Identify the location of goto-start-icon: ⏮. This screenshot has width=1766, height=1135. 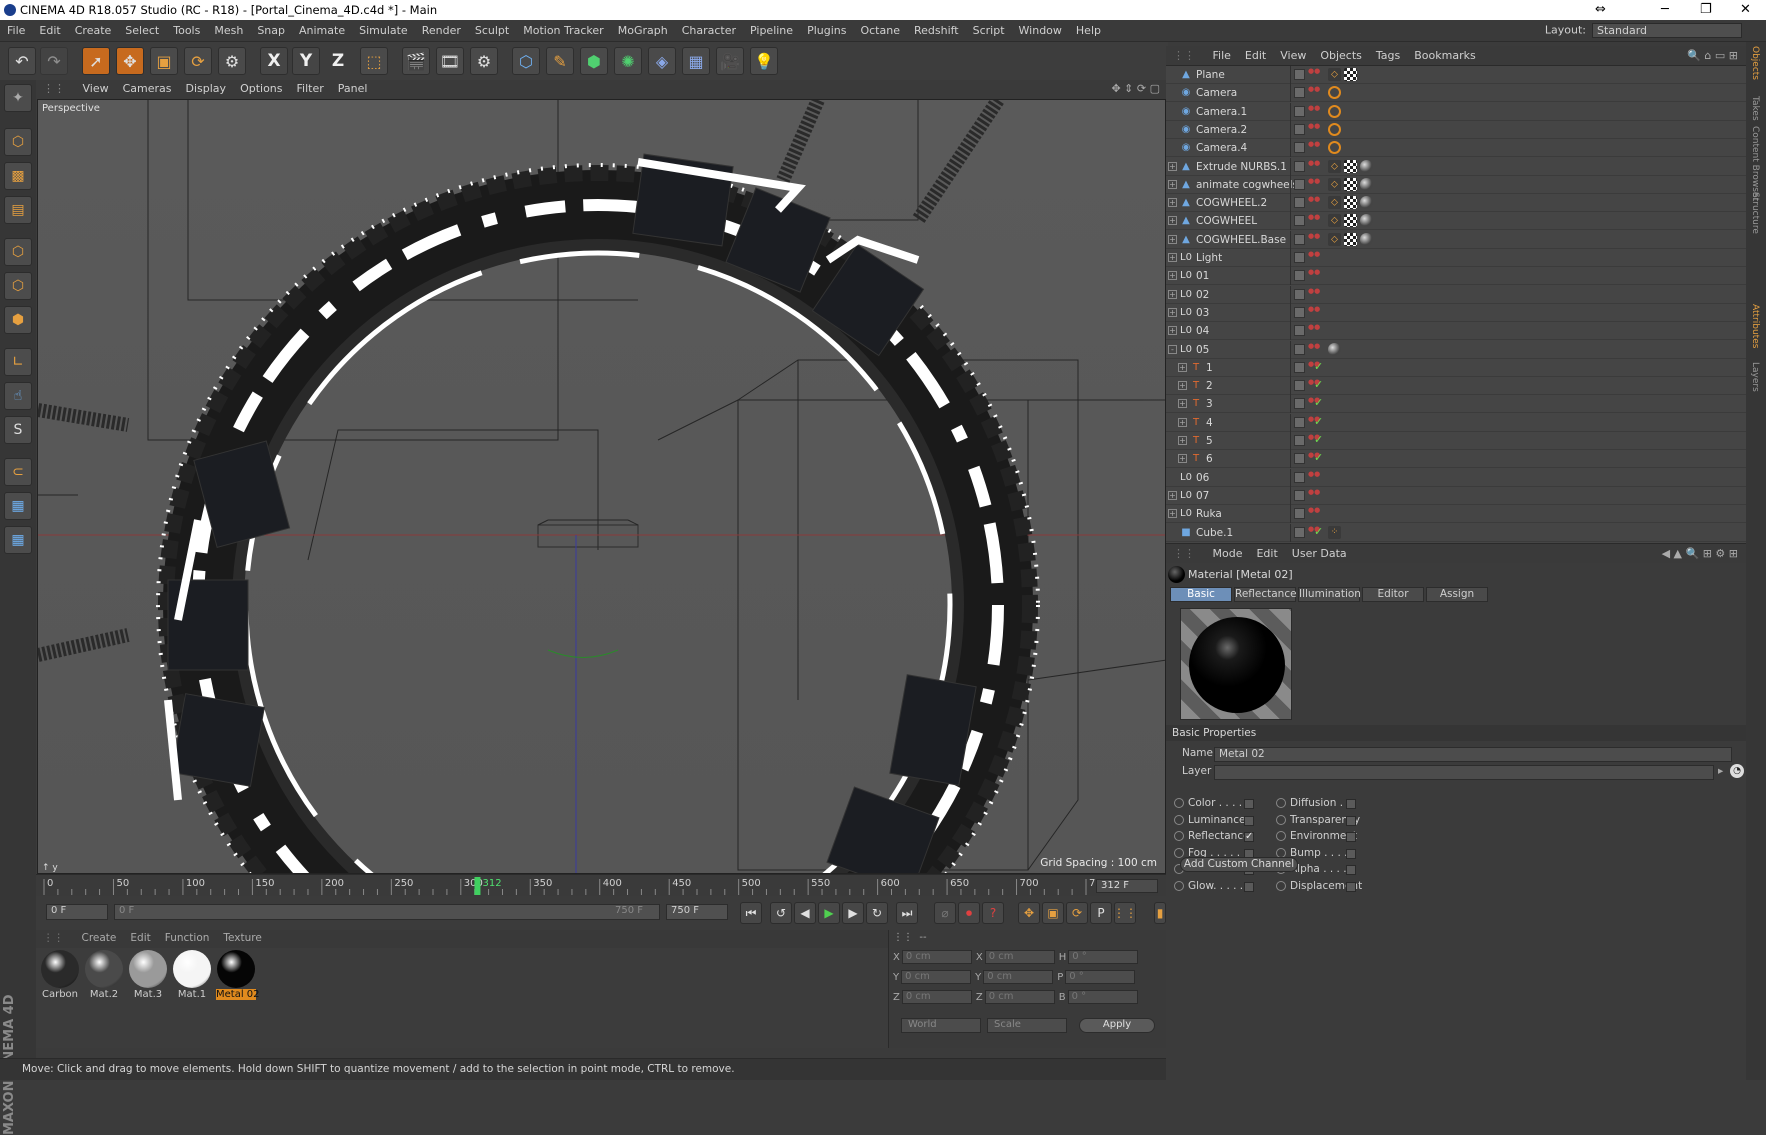
(751, 913).